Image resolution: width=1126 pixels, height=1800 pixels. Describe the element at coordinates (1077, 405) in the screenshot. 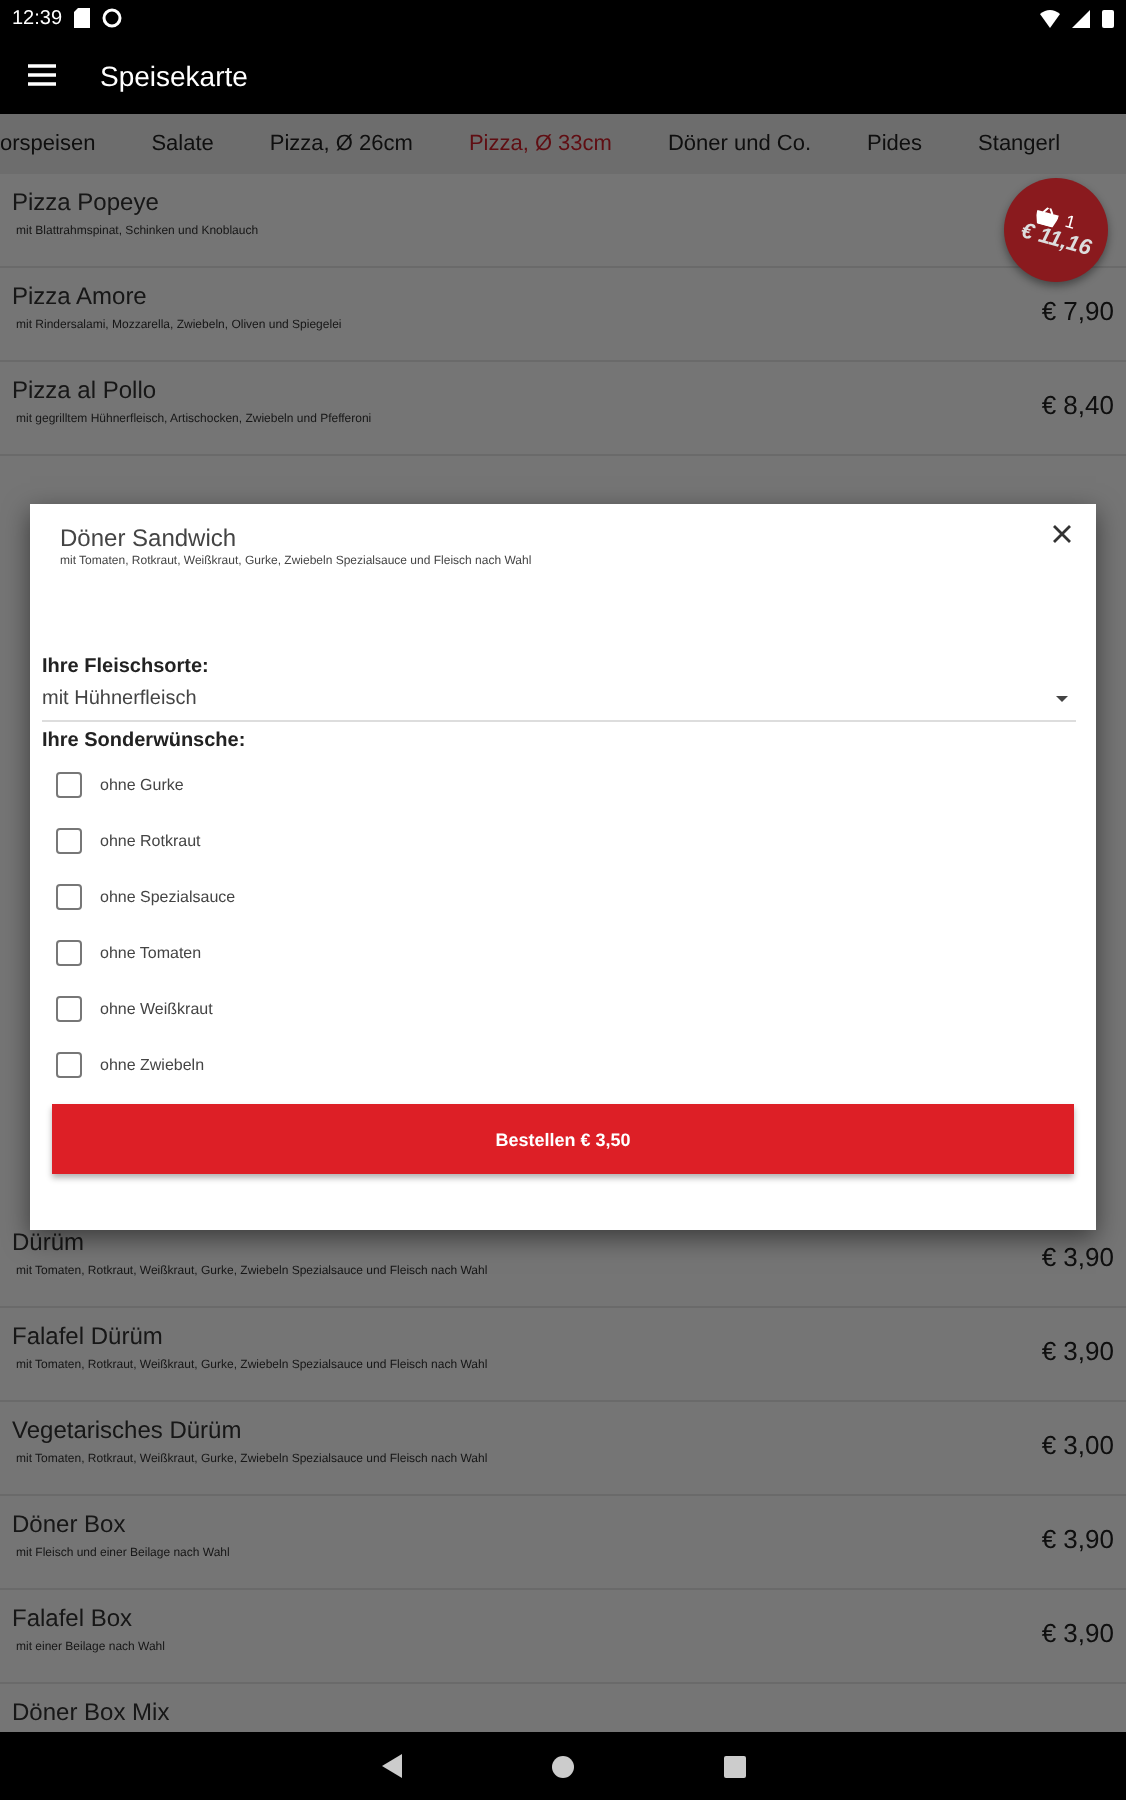

I see `dish-price: € 8,40` at that location.